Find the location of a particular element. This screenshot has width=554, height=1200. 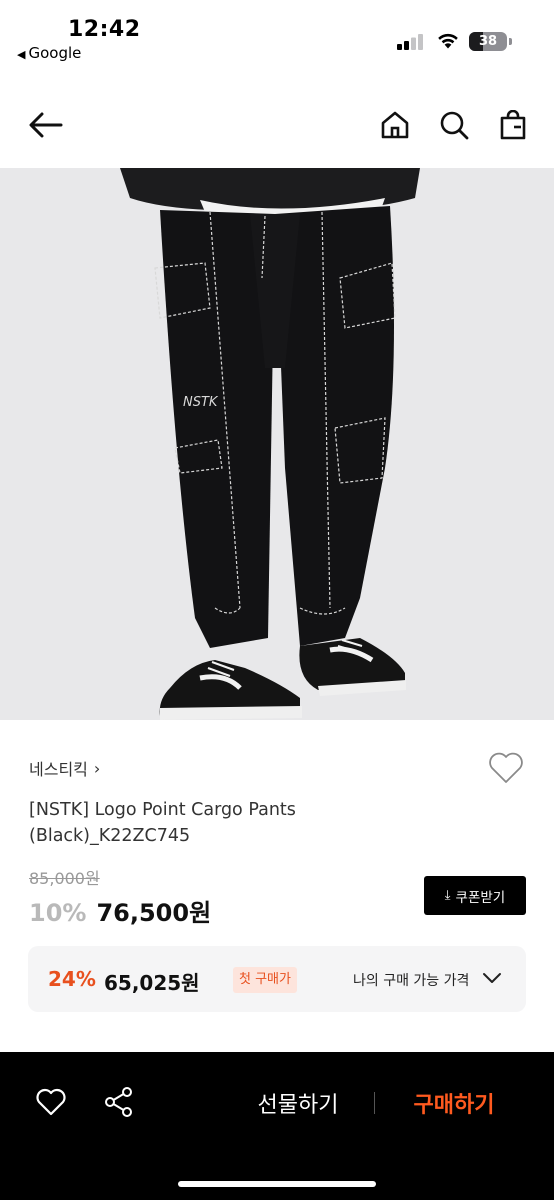

back-app-label: Google is located at coordinates (55, 53).